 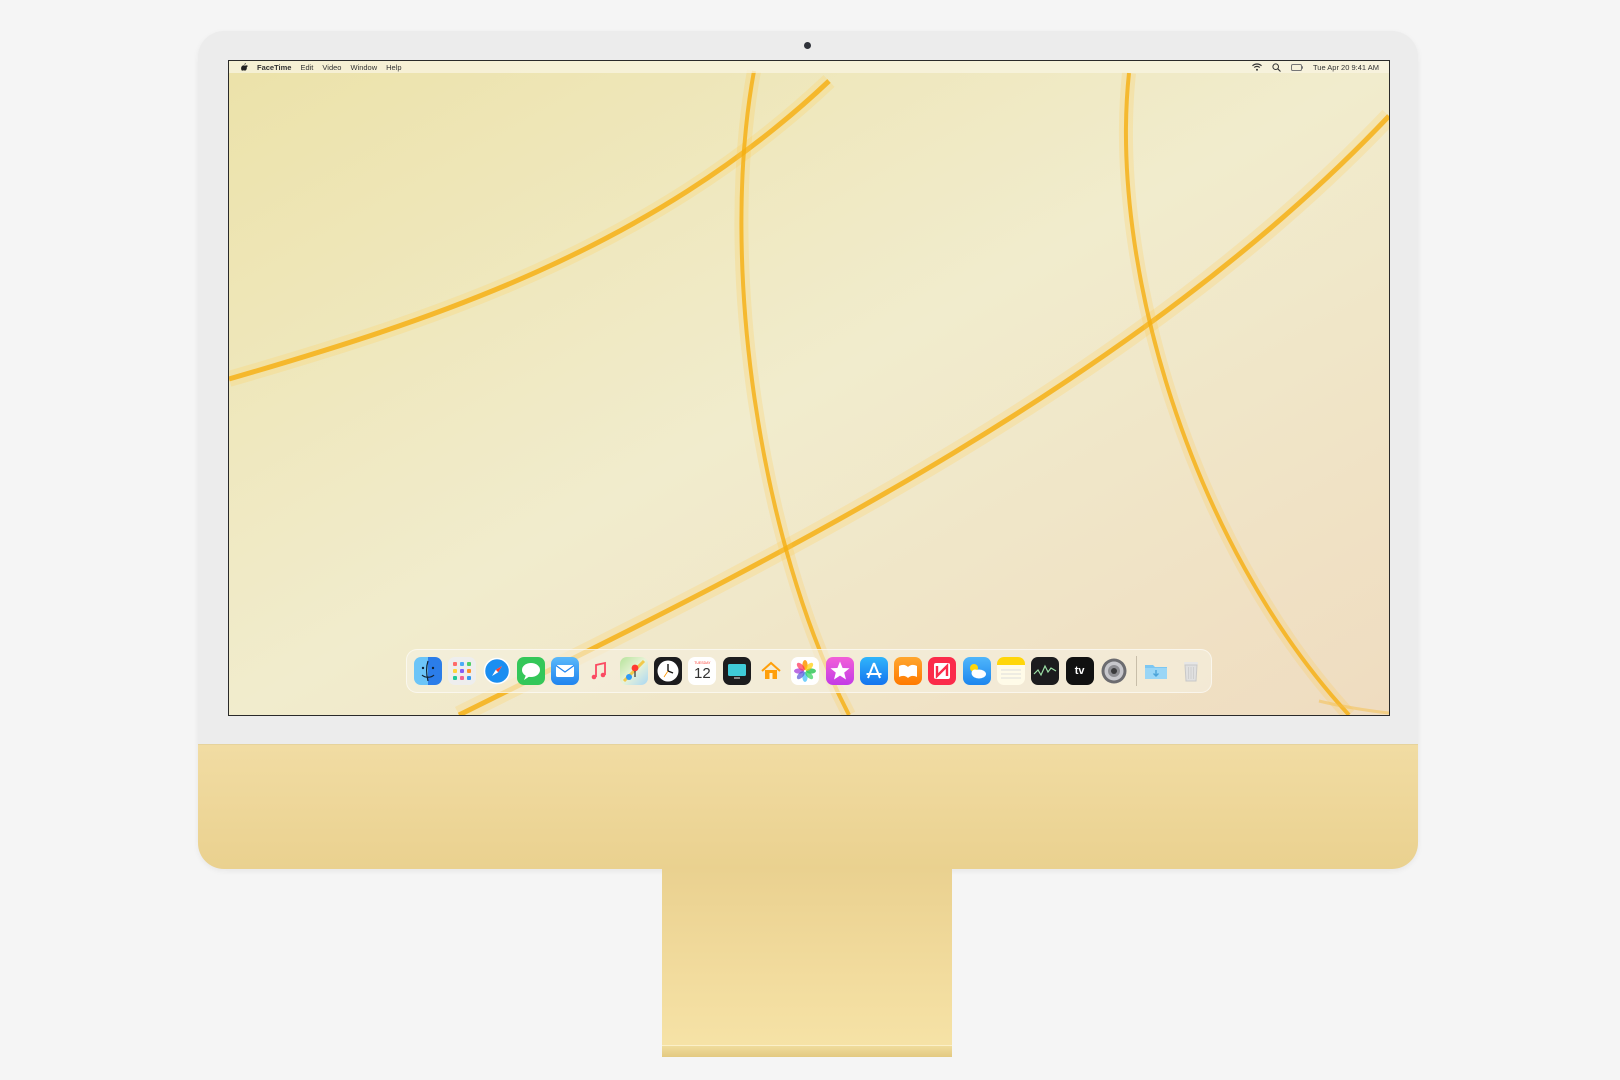 I want to click on imac-chin, so click(x=808, y=806).